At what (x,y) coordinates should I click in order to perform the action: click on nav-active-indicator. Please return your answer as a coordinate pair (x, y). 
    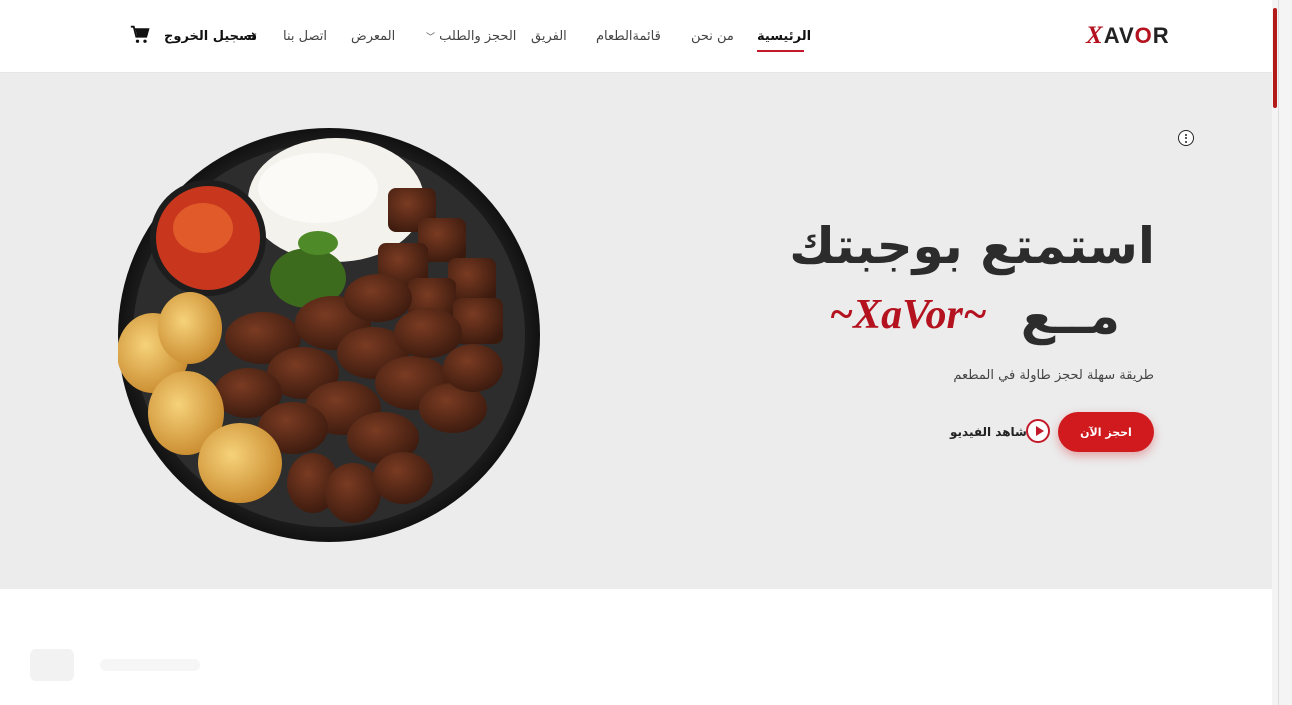
    Looking at the image, I should click on (780, 51).